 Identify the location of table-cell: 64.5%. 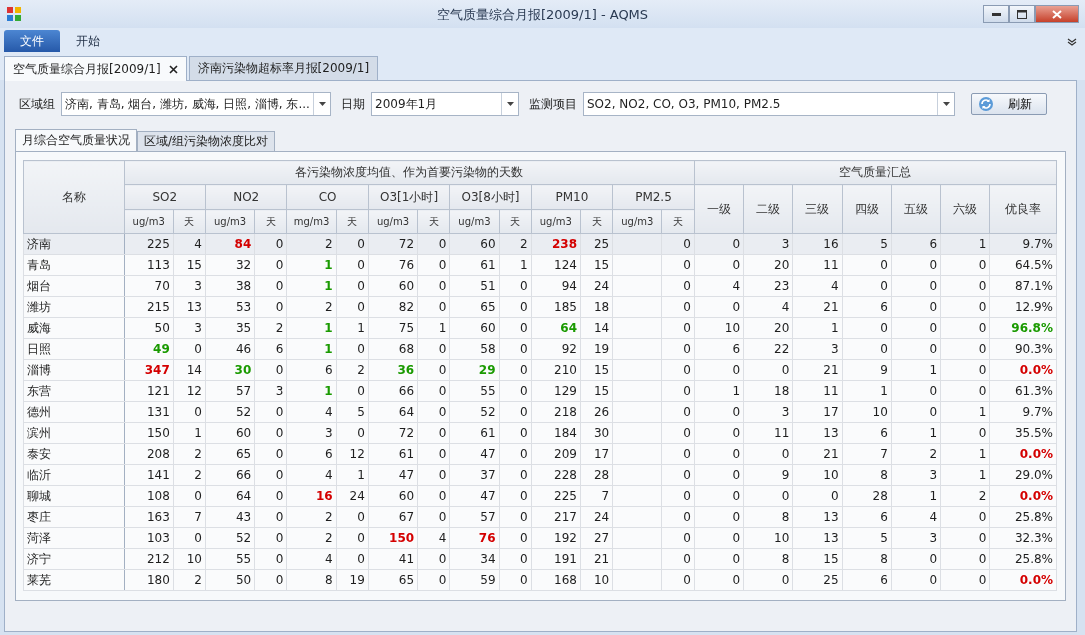
(1033, 265).